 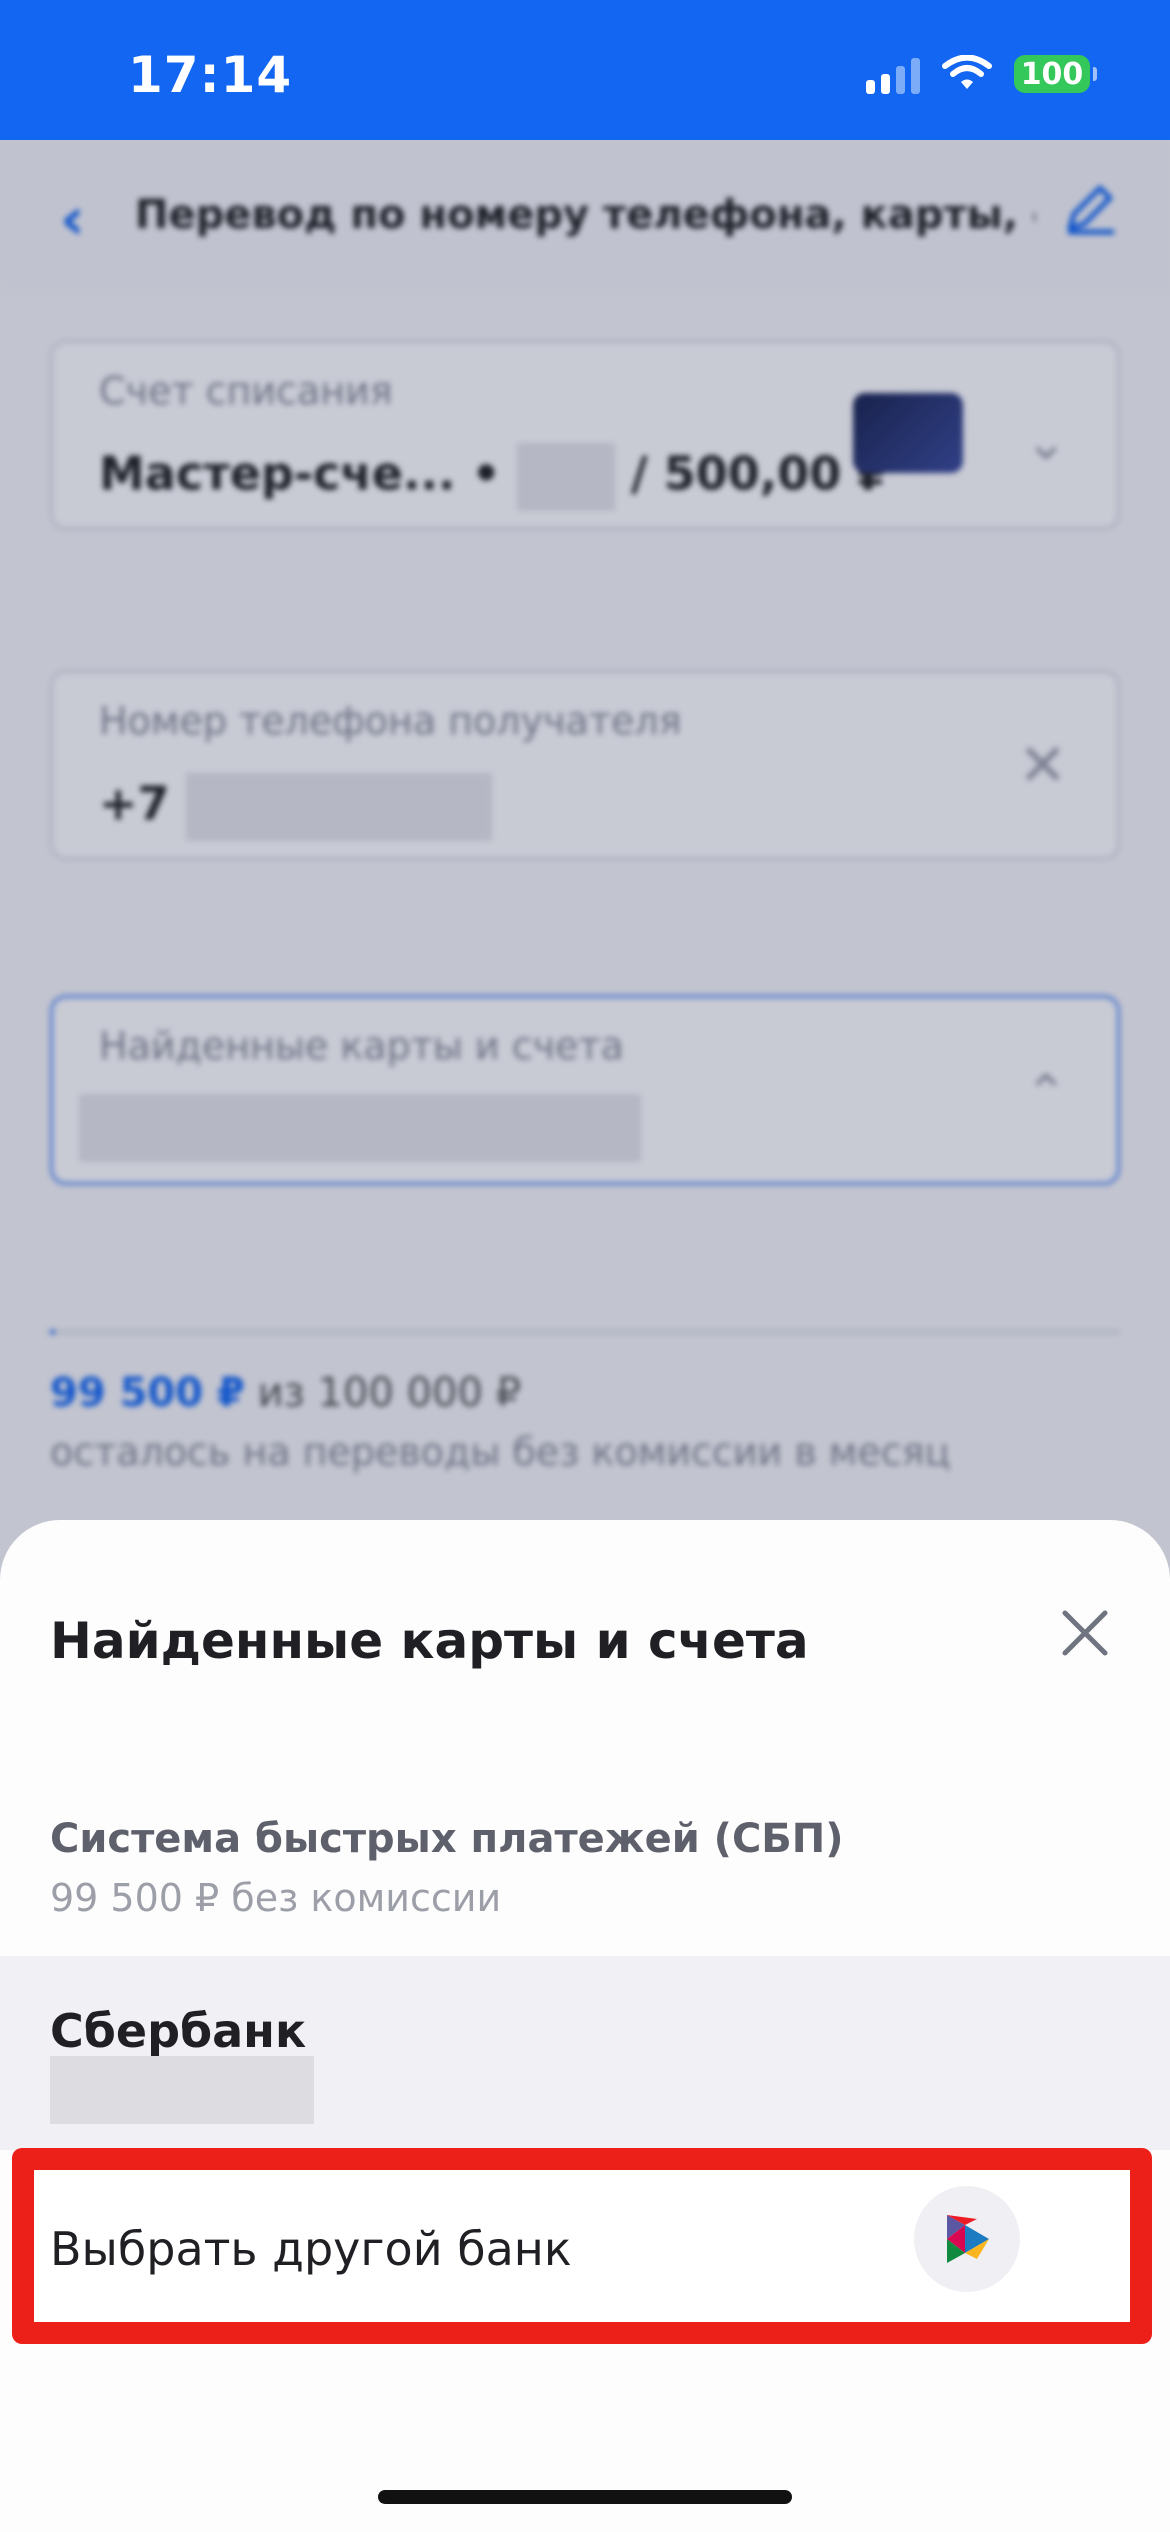 What do you see at coordinates (1055, 74) in the screenshot?
I see `battery-icon: 100` at bounding box center [1055, 74].